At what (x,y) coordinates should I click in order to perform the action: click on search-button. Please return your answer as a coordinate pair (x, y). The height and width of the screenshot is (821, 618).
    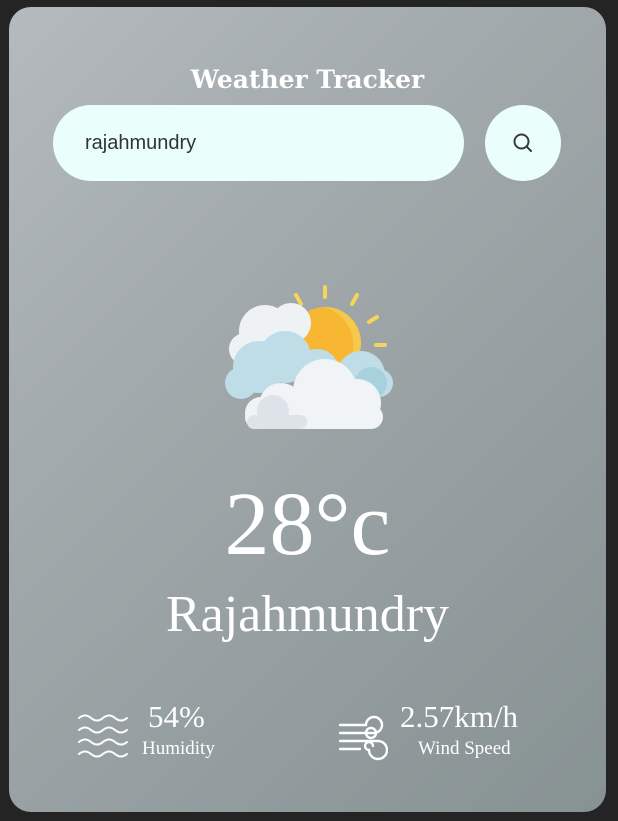
    Looking at the image, I should click on (523, 143).